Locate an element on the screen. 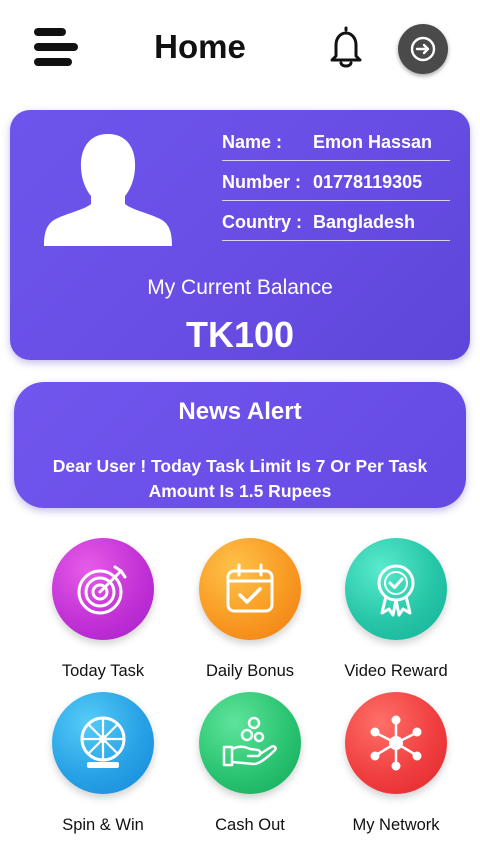 This screenshot has width=480, height=852. daily-bonus-circle is located at coordinates (250, 589).